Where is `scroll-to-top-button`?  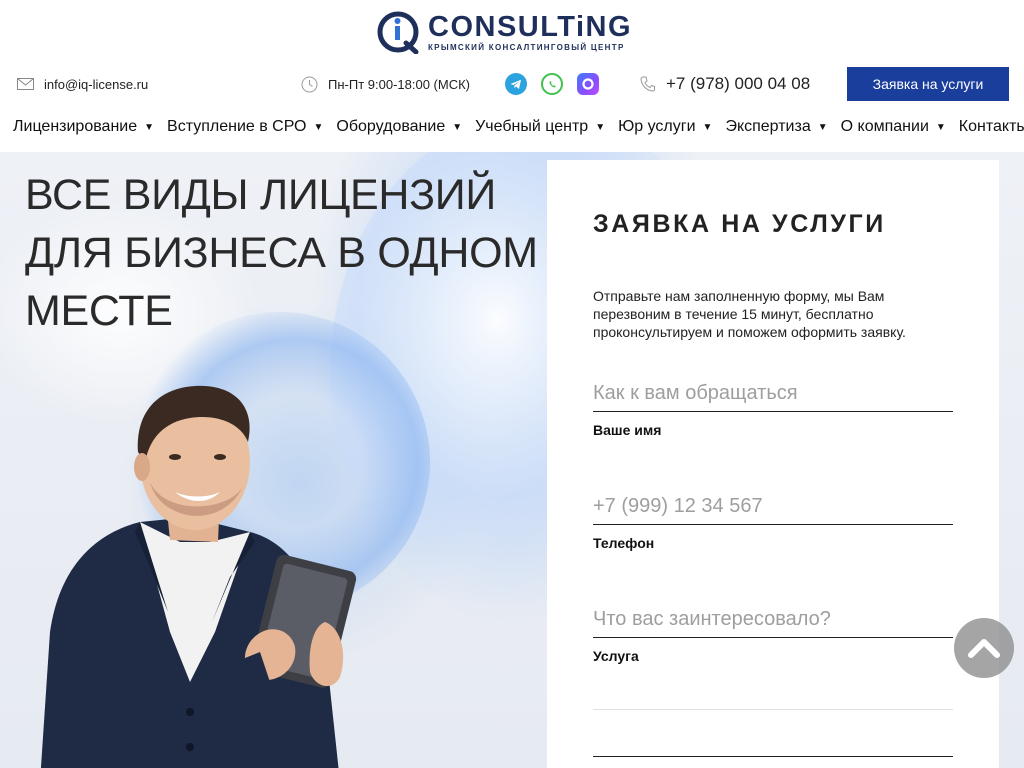
scroll-to-top-button is located at coordinates (984, 648).